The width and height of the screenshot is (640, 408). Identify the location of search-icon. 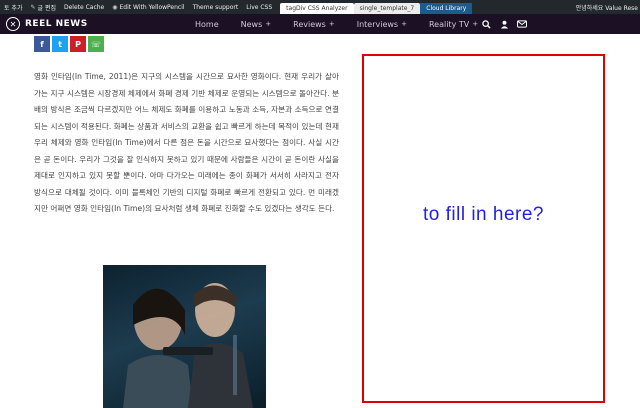
(486, 24).